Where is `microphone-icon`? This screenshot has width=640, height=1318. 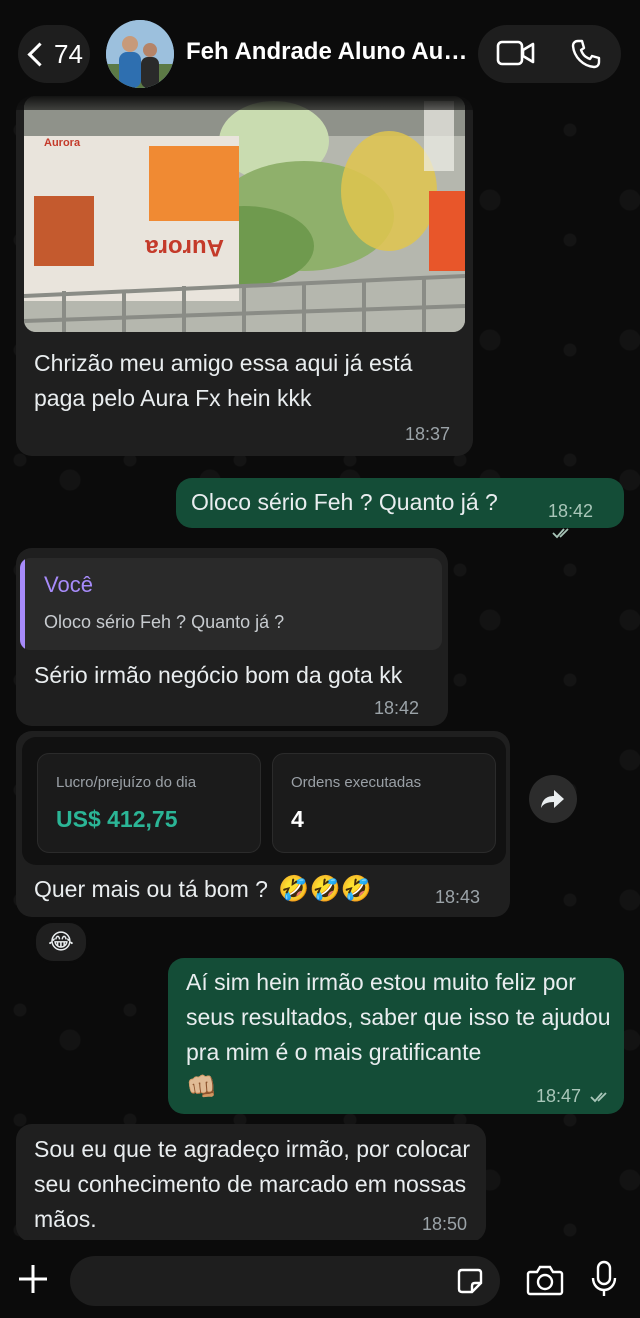 microphone-icon is located at coordinates (604, 1279).